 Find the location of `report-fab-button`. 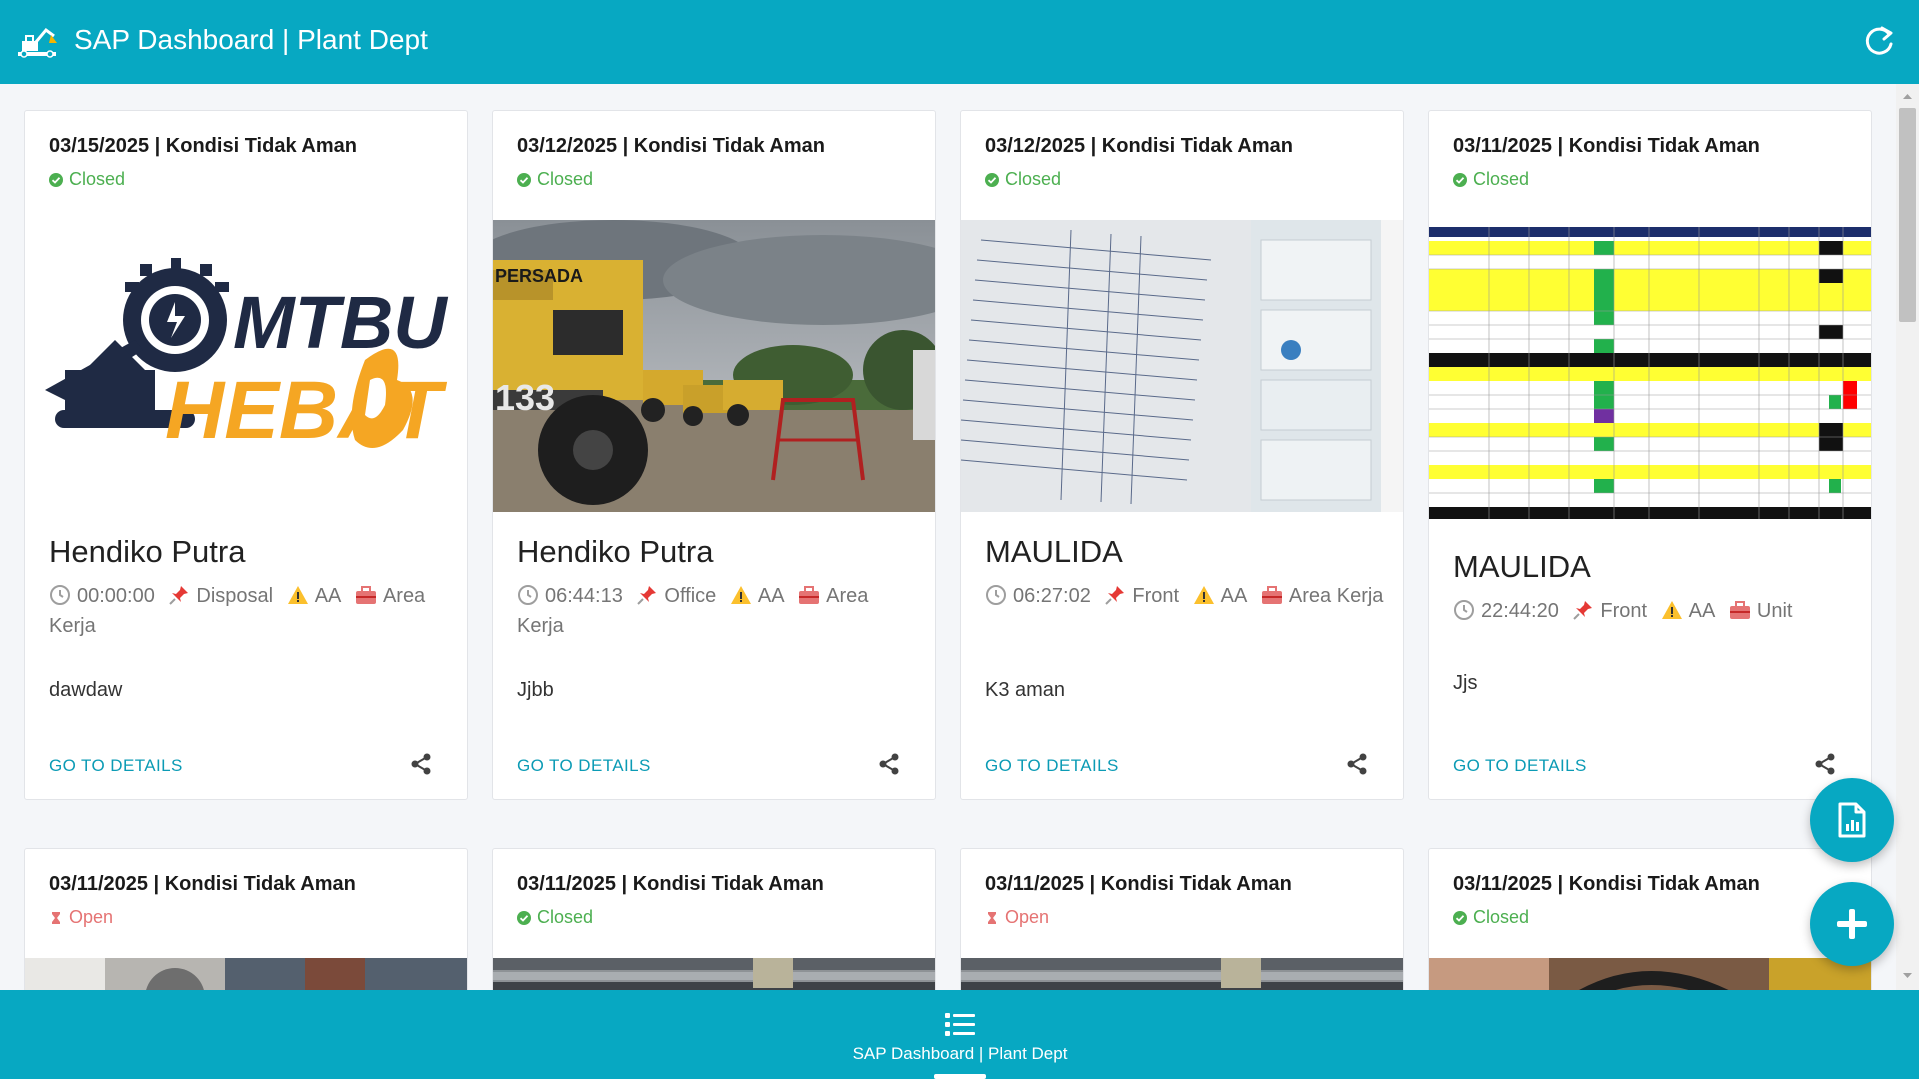

report-fab-button is located at coordinates (1852, 820).